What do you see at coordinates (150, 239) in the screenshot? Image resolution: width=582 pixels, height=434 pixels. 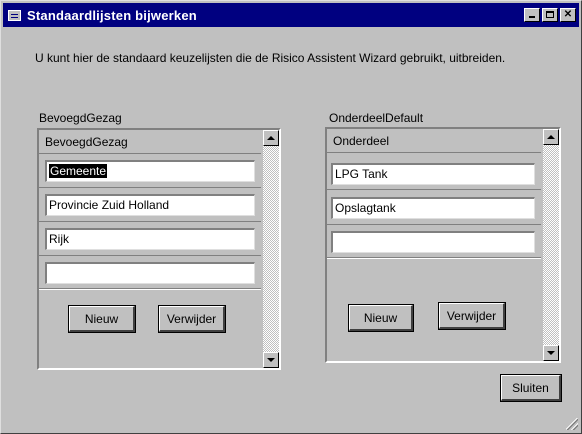 I see `list-item: Rijk` at bounding box center [150, 239].